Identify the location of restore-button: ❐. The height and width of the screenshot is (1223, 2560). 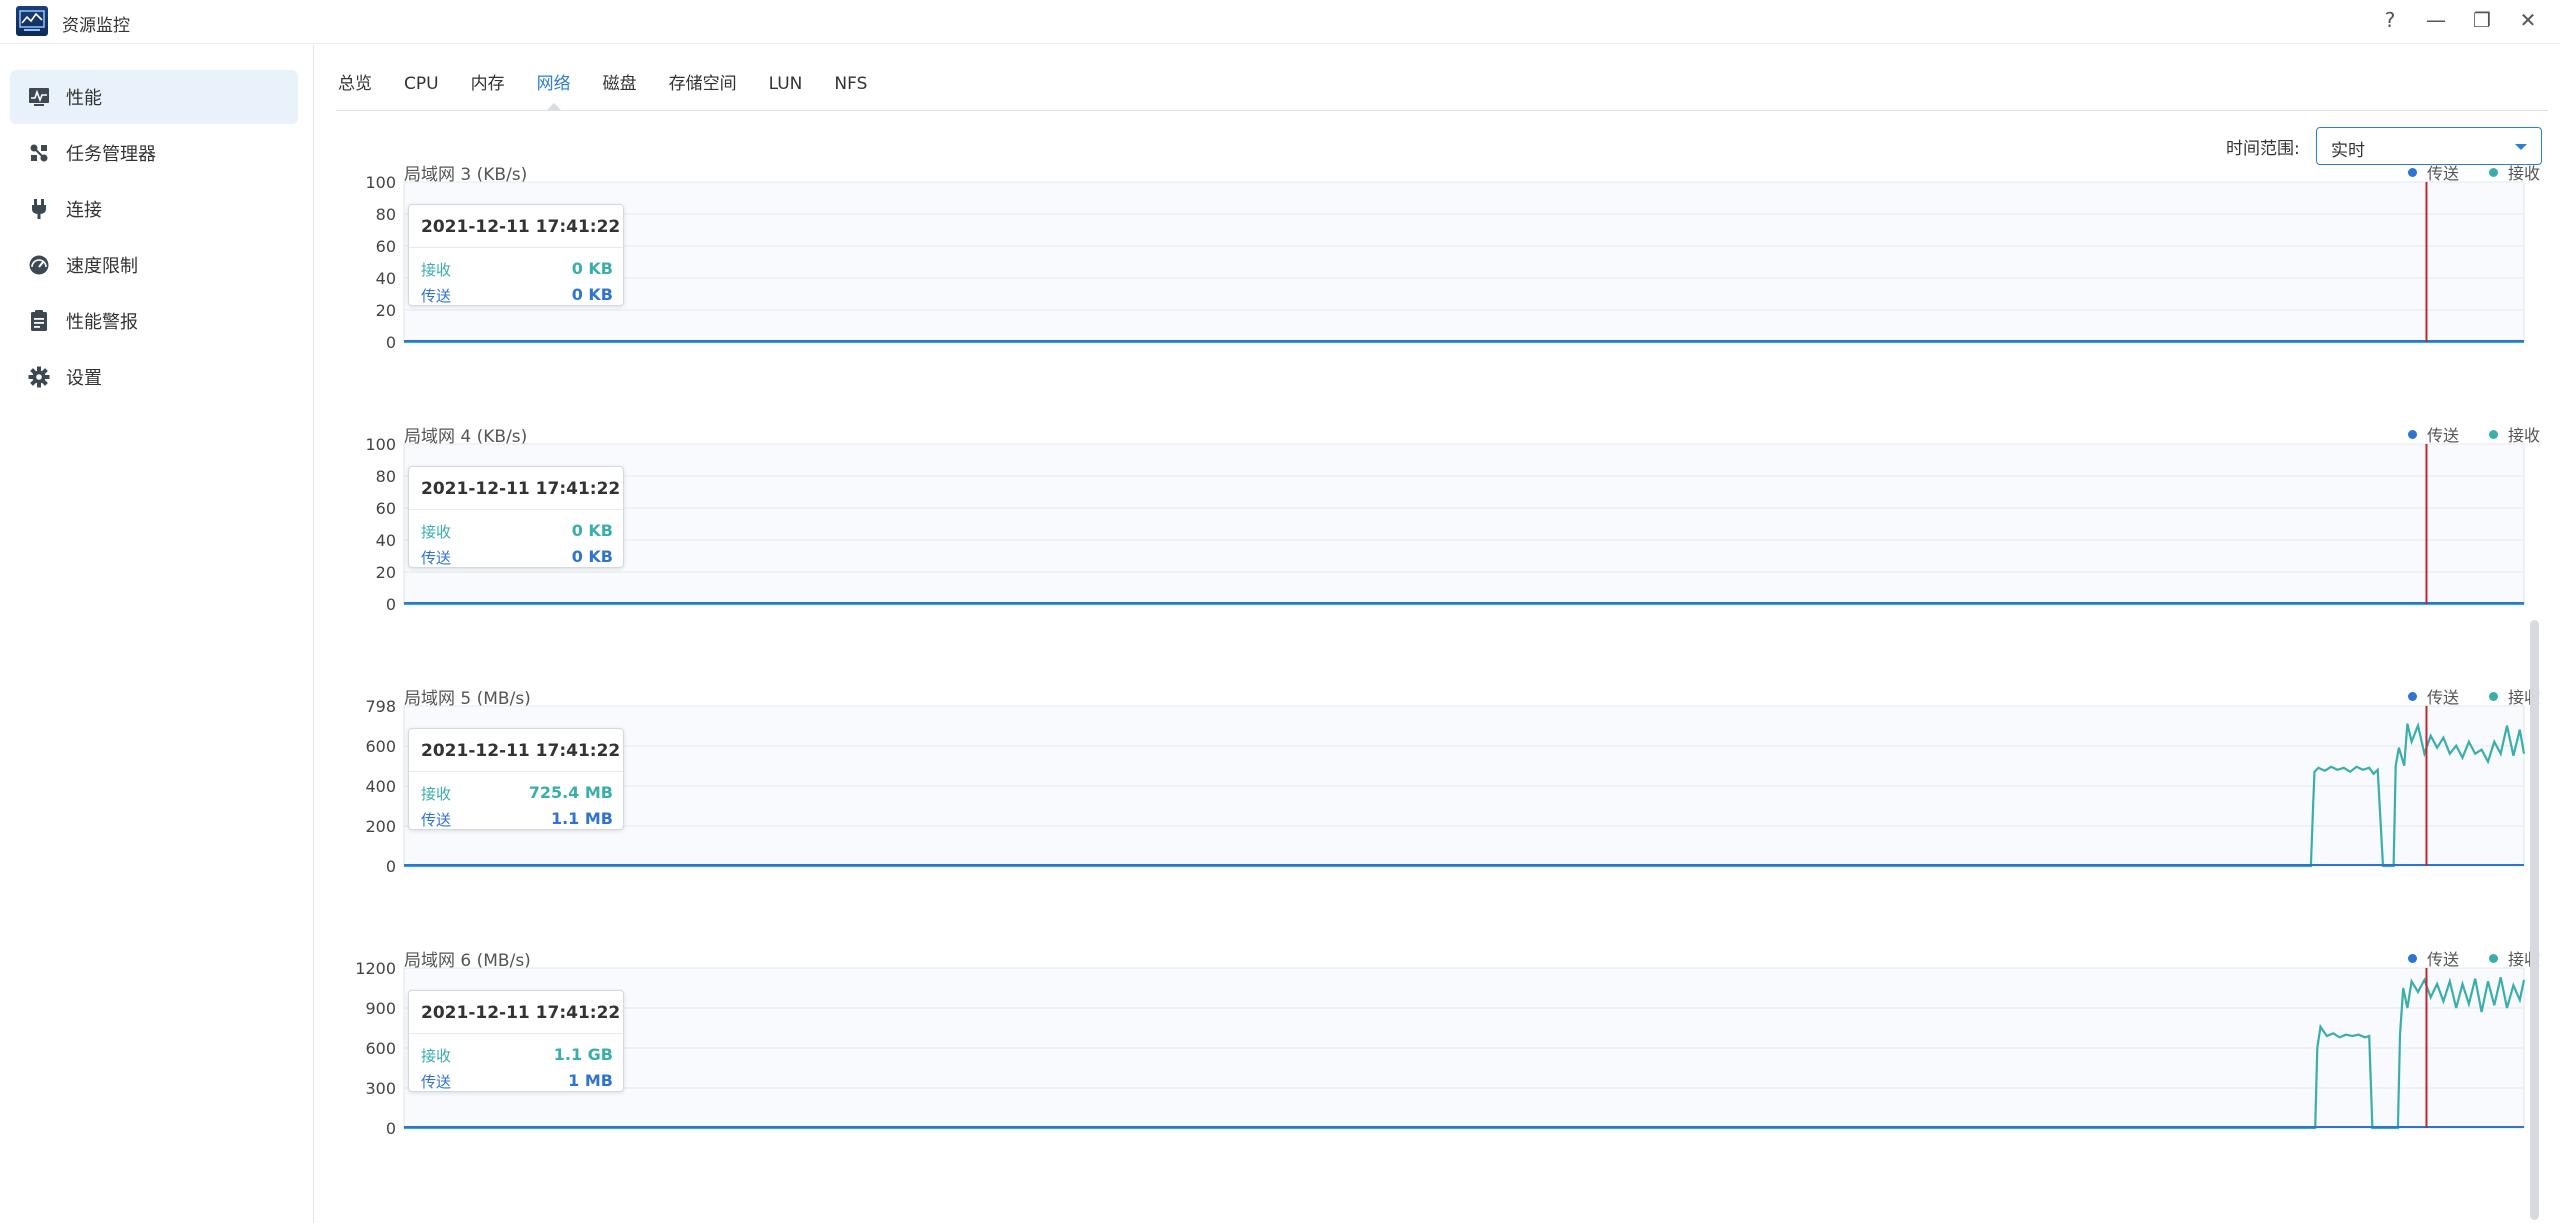
(2482, 20).